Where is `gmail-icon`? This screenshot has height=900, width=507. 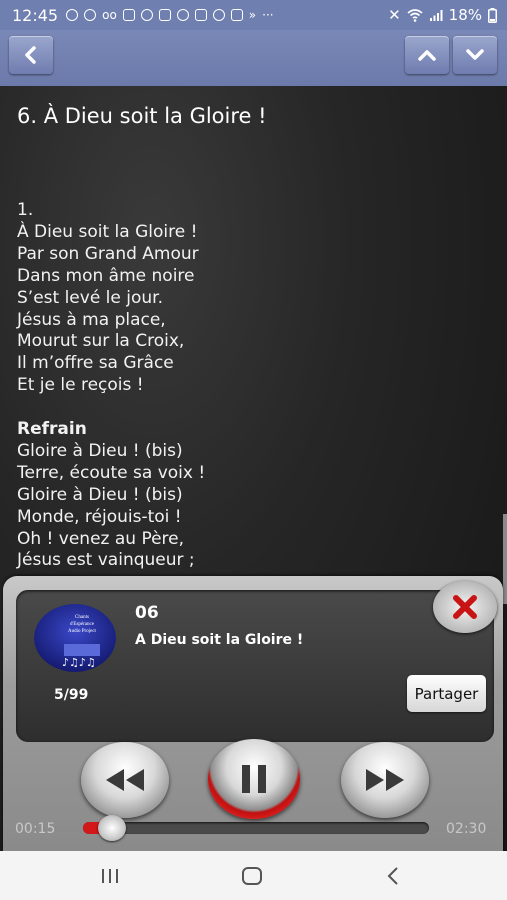 gmail-icon is located at coordinates (218, 15).